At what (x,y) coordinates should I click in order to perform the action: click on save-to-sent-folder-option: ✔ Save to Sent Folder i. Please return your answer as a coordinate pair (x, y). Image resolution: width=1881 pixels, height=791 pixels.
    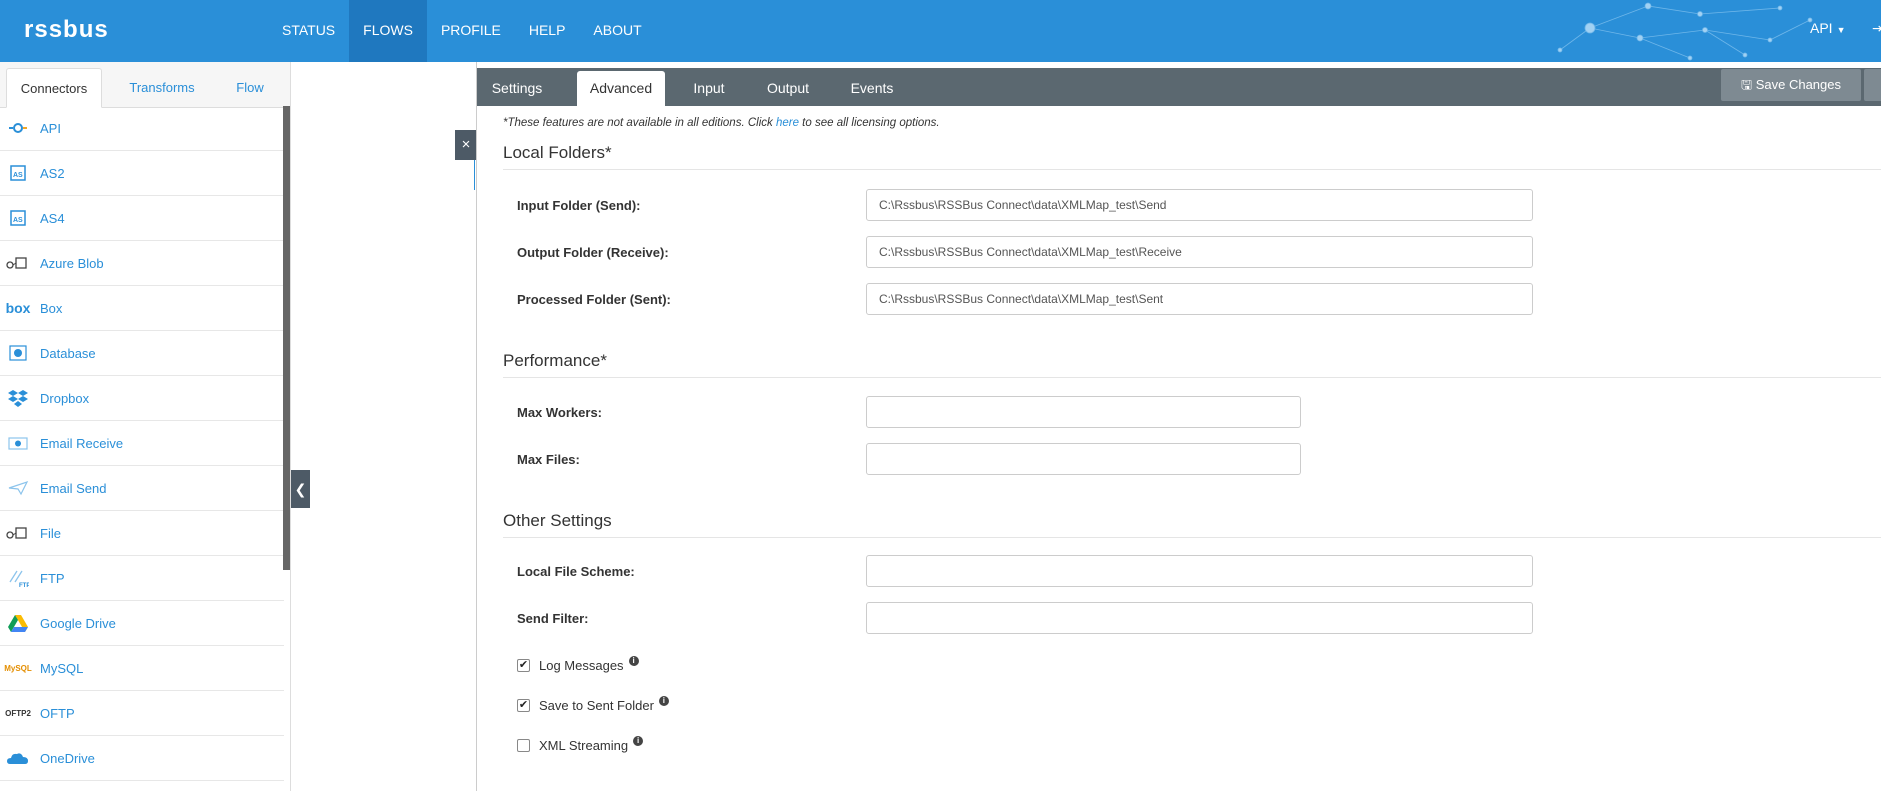
    Looking at the image, I should click on (593, 704).